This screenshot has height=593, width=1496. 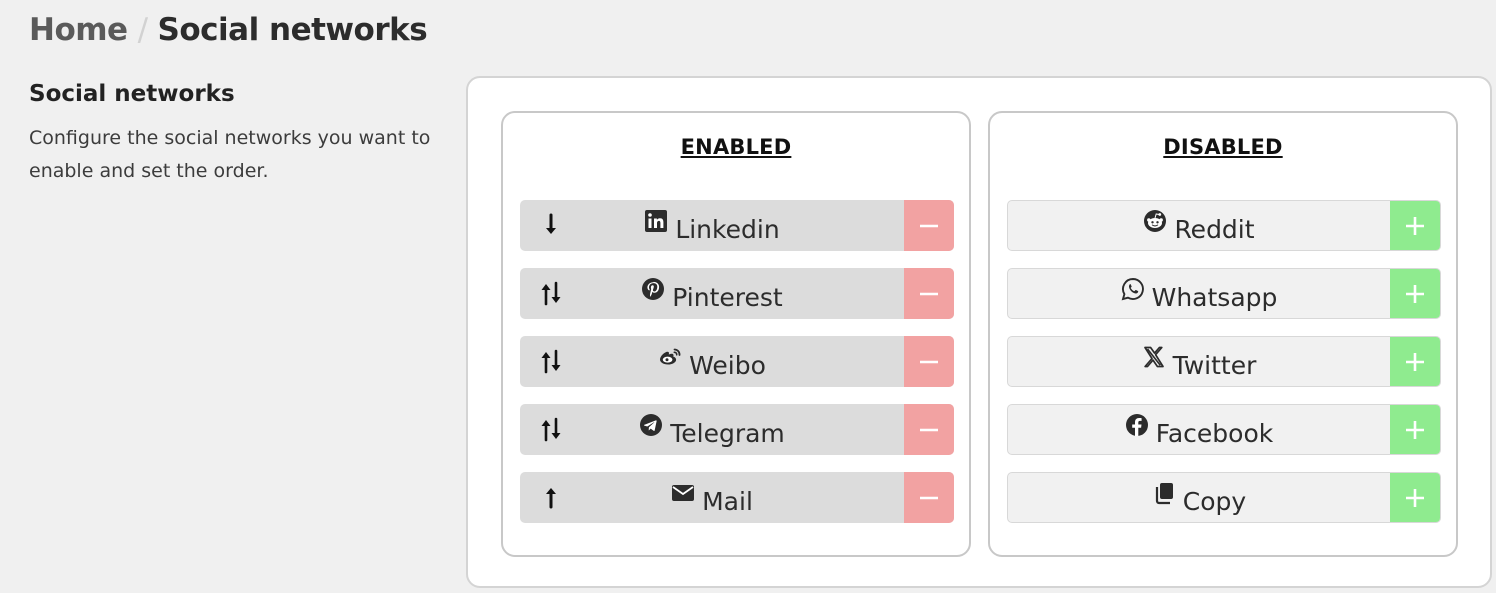 I want to click on network-row-body: Mail, so click(x=712, y=497).